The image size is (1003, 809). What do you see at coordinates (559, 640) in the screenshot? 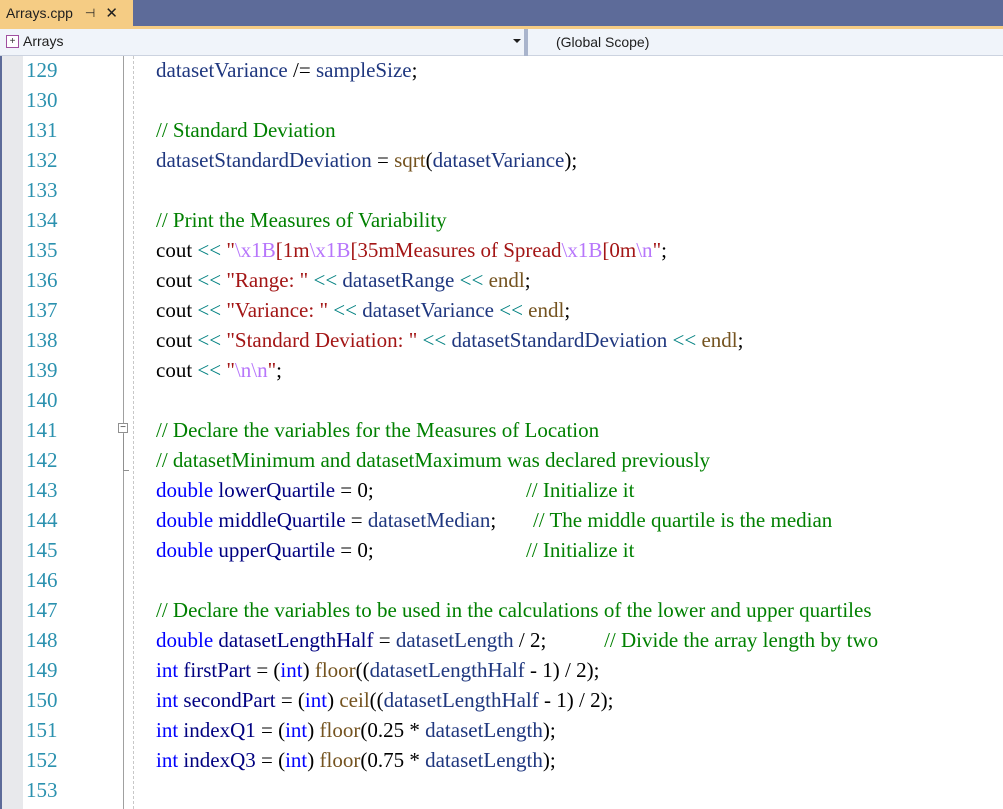
I see `code-token: / 2;` at bounding box center [559, 640].